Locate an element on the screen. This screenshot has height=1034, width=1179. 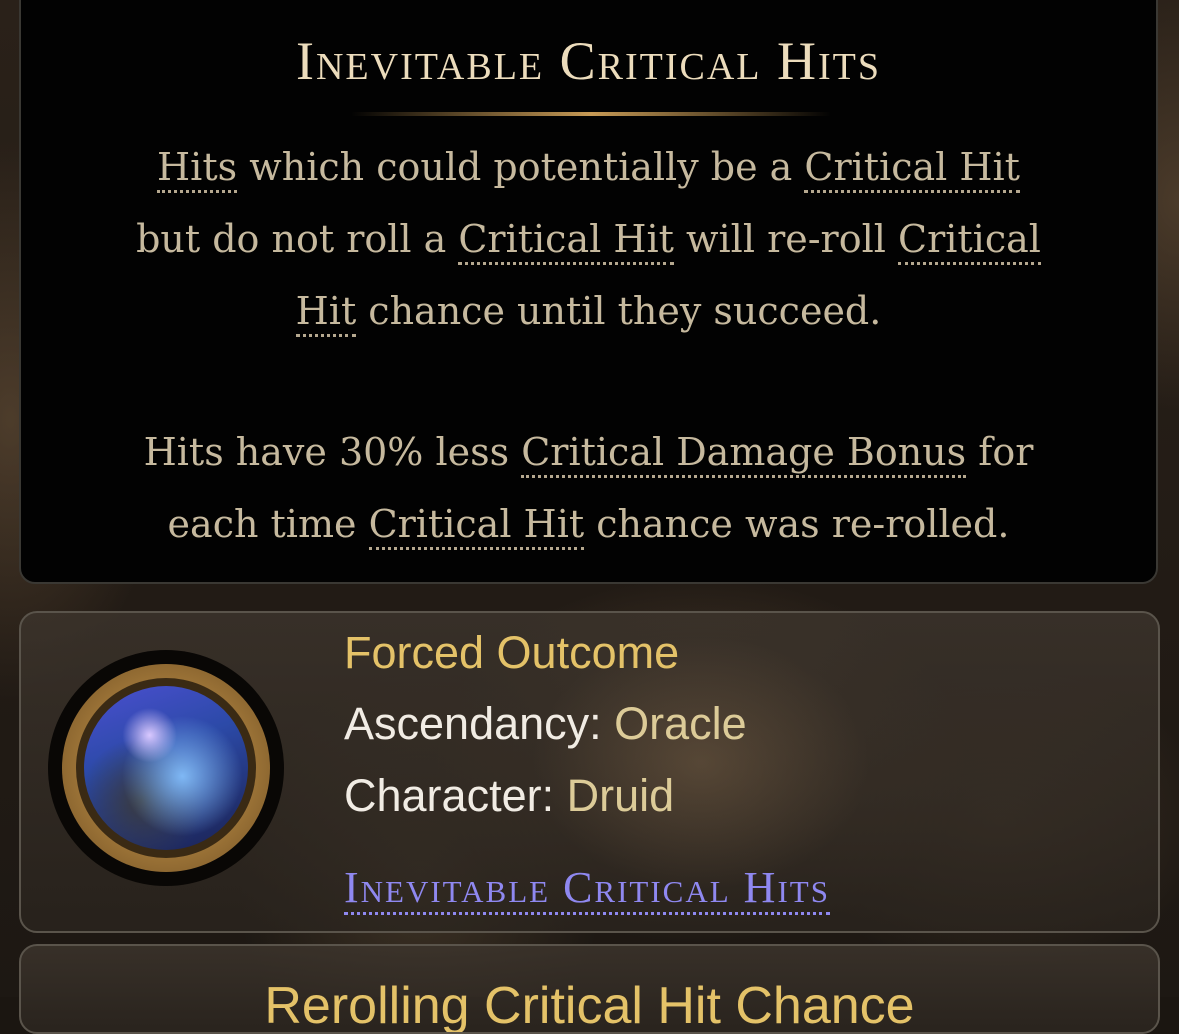
desc-line: Hit chance until they succeed. is located at coordinates (588, 311).